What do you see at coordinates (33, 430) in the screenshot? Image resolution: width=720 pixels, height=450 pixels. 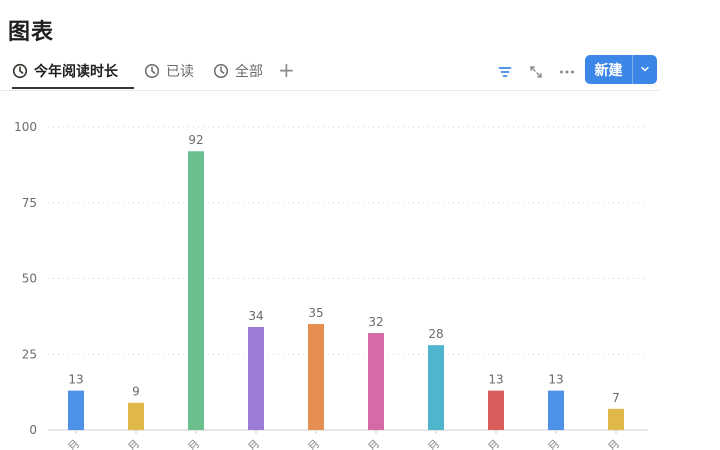 I see `y-tick-label: 0` at bounding box center [33, 430].